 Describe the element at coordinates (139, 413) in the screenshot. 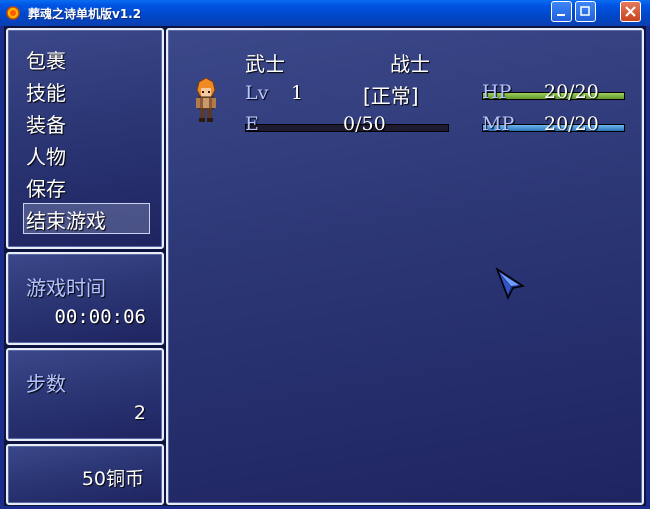

I see `steps-value: 2` at that location.